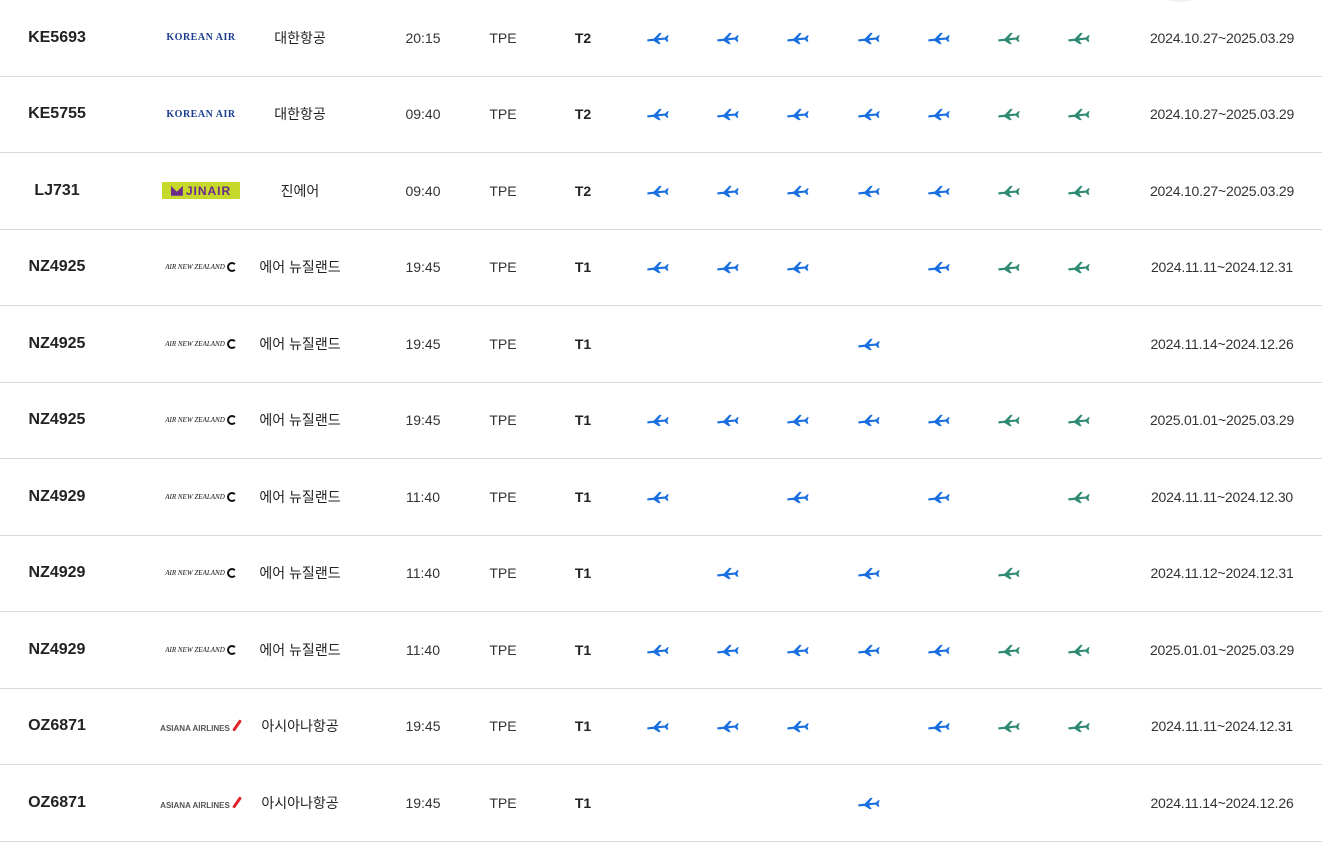  I want to click on airline-logo: ASIANA AIRLINES, so click(201, 727).